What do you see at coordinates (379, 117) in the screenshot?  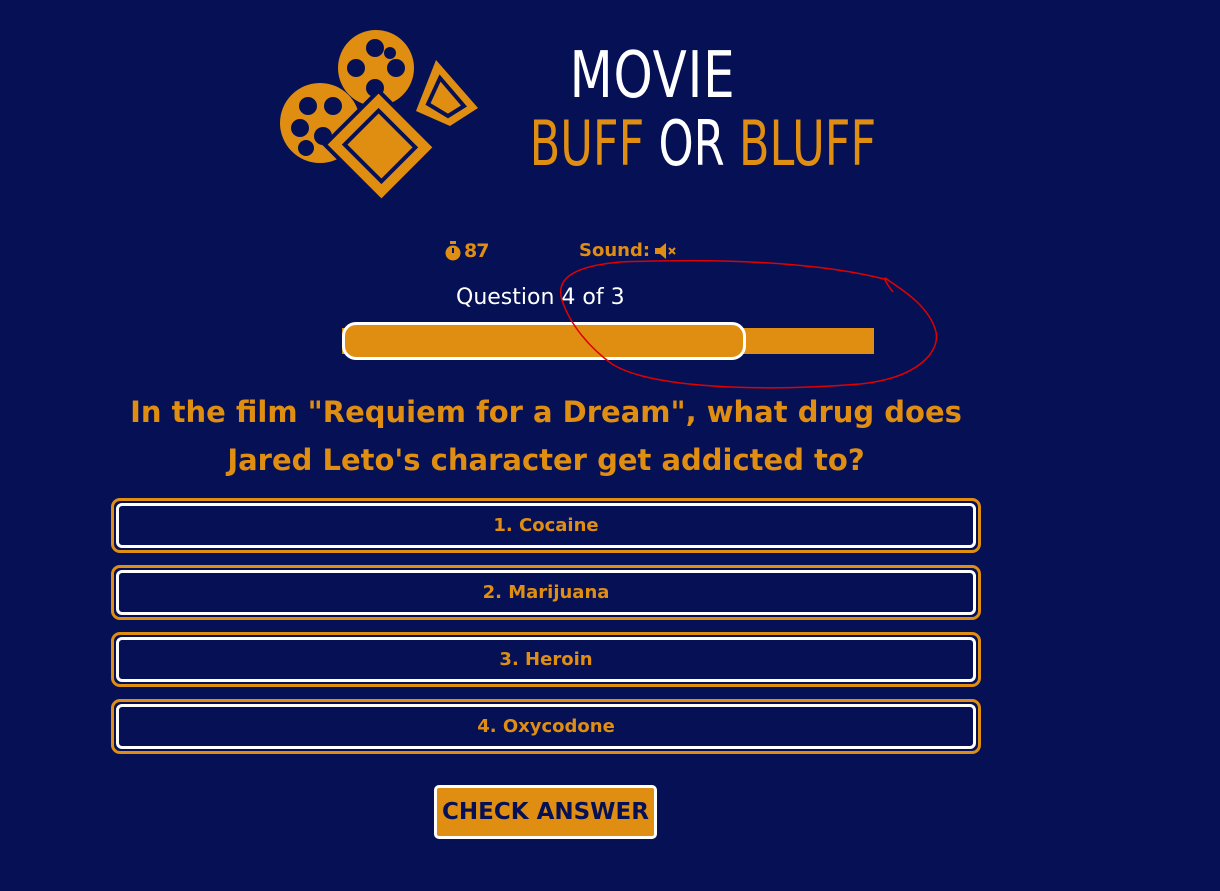 I see `movie-camera-icon` at bounding box center [379, 117].